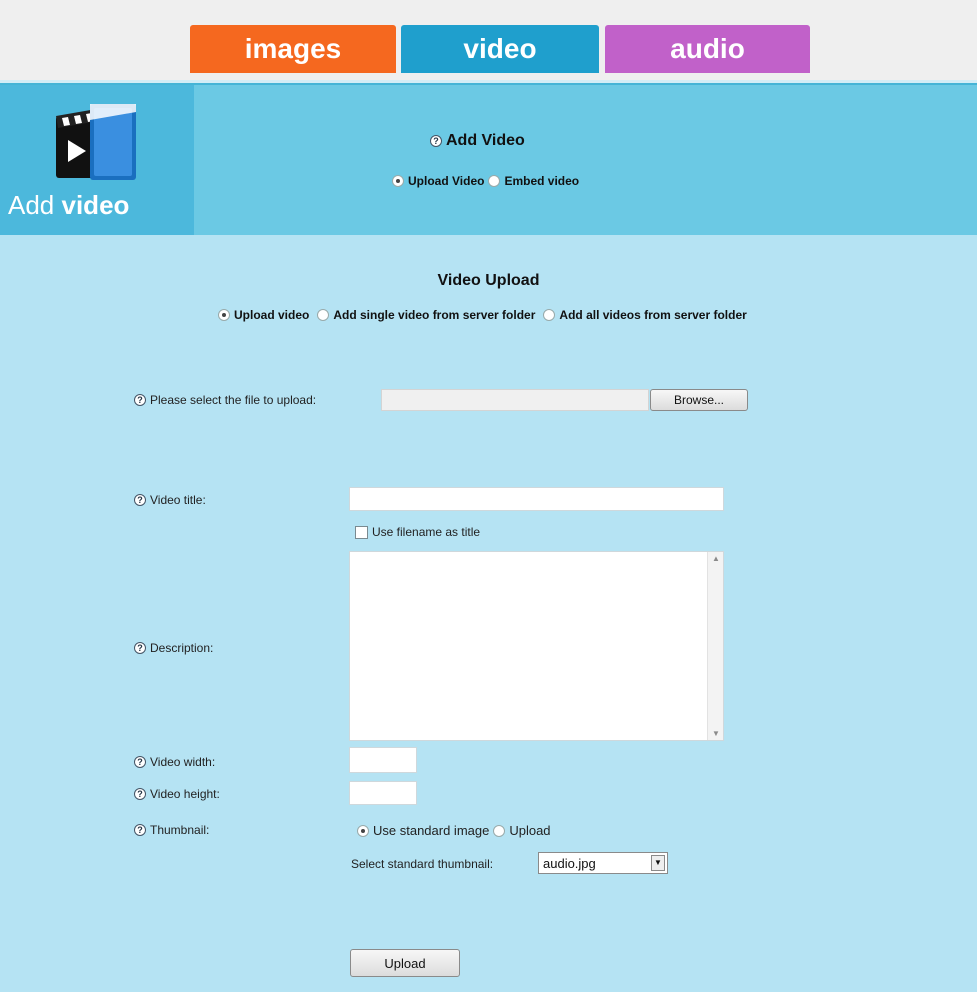 The width and height of the screenshot is (977, 992). I want to click on standard-thumbnail-label: Select standard thumbnail:, so click(422, 864).